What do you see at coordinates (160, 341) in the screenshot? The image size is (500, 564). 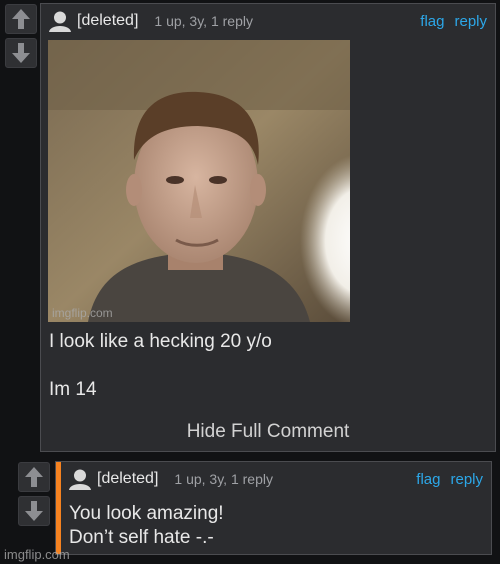 I see `comment-text-line-1: I look like a hecking 20 y/o` at bounding box center [160, 341].